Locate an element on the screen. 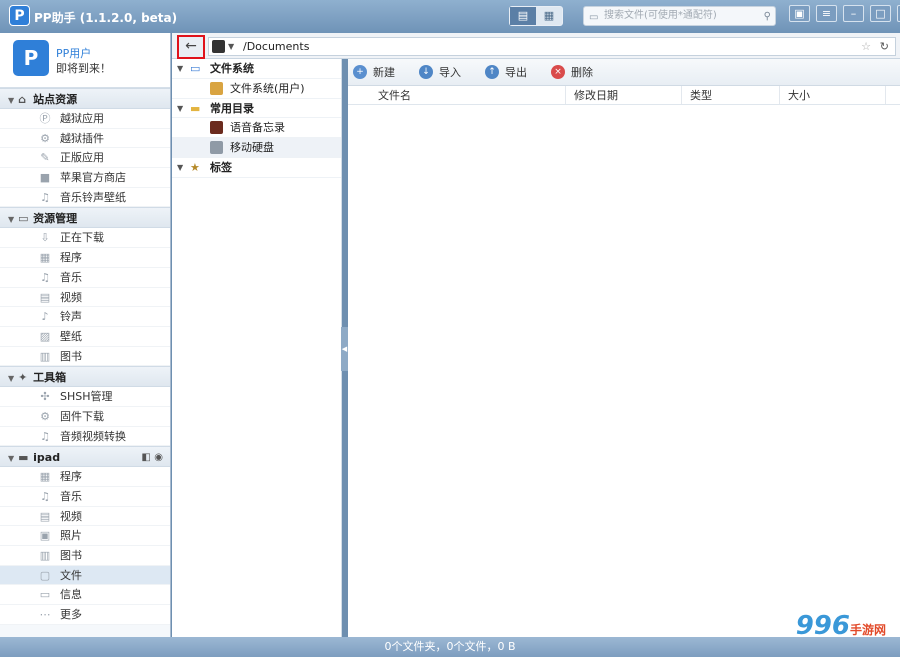 The width and height of the screenshot is (900, 657). path-bar: ▼ /Documents ☆ ↻ is located at coordinates (552, 46).